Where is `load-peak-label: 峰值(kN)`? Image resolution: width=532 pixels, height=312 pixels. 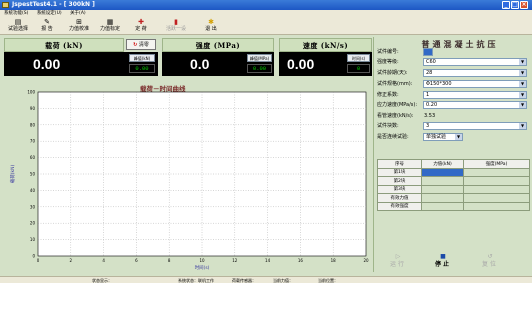
load-peak-label: 峰值(kN) is located at coordinates (142, 58).